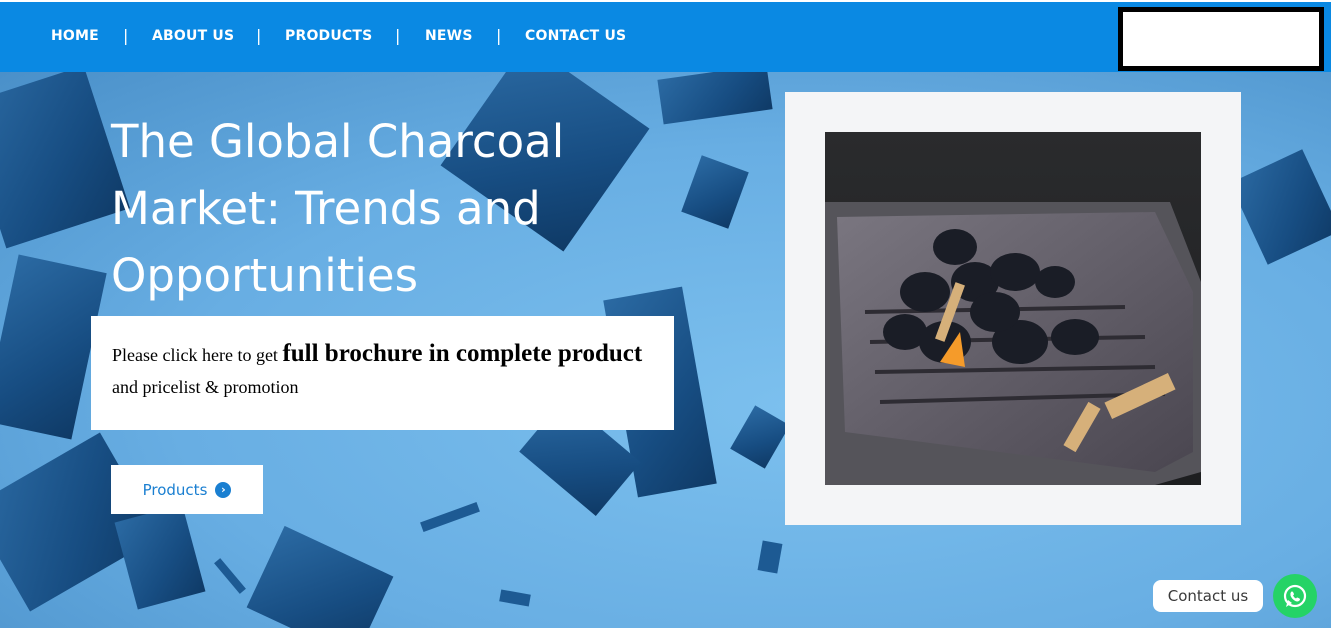 The height and width of the screenshot is (628, 1331). What do you see at coordinates (205, 387) in the screenshot?
I see `promo-text-part2: and pricelist & promotion` at bounding box center [205, 387].